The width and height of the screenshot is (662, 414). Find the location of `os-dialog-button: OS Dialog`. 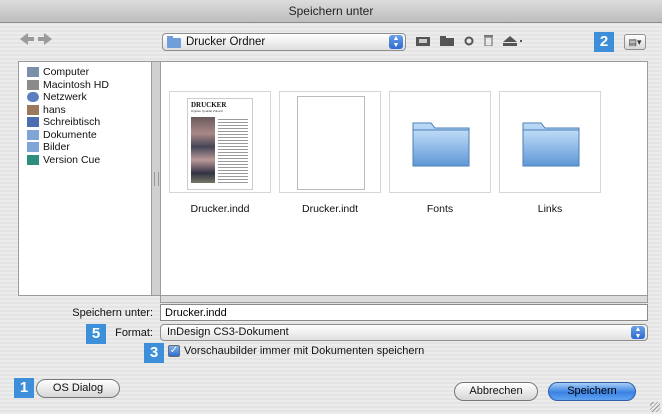

os-dialog-button: OS Dialog is located at coordinates (78, 388).